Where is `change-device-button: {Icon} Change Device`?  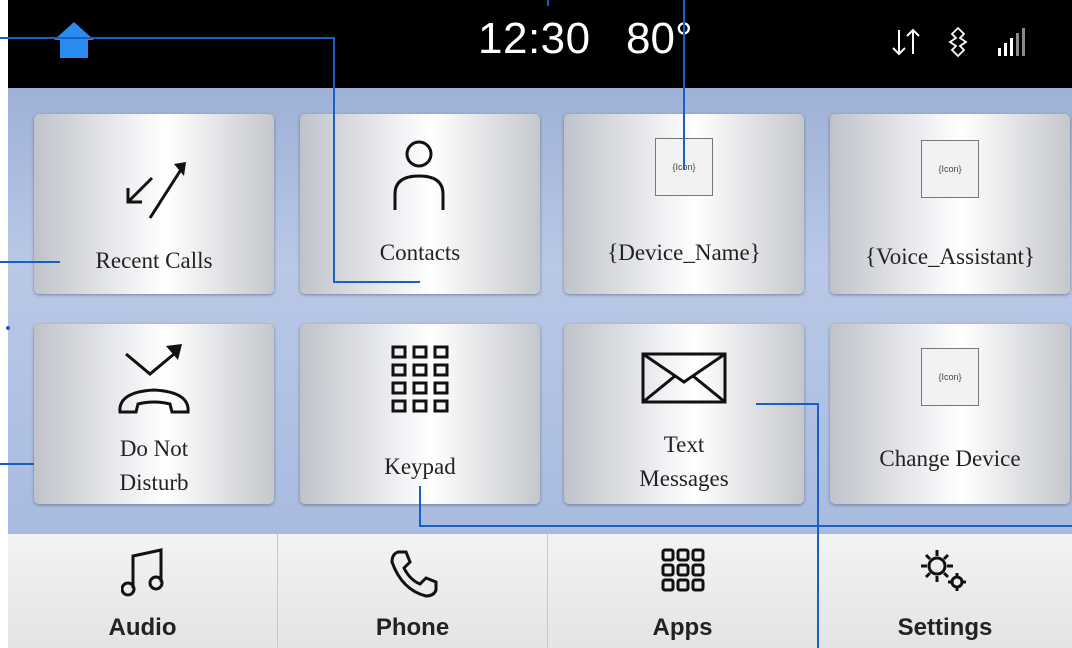
change-device-button: {Icon} Change Device is located at coordinates (950, 414).